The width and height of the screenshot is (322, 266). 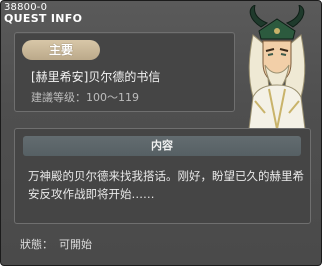 What do you see at coordinates (43, 18) in the screenshot?
I see `window-title: QUEST INFO` at bounding box center [43, 18].